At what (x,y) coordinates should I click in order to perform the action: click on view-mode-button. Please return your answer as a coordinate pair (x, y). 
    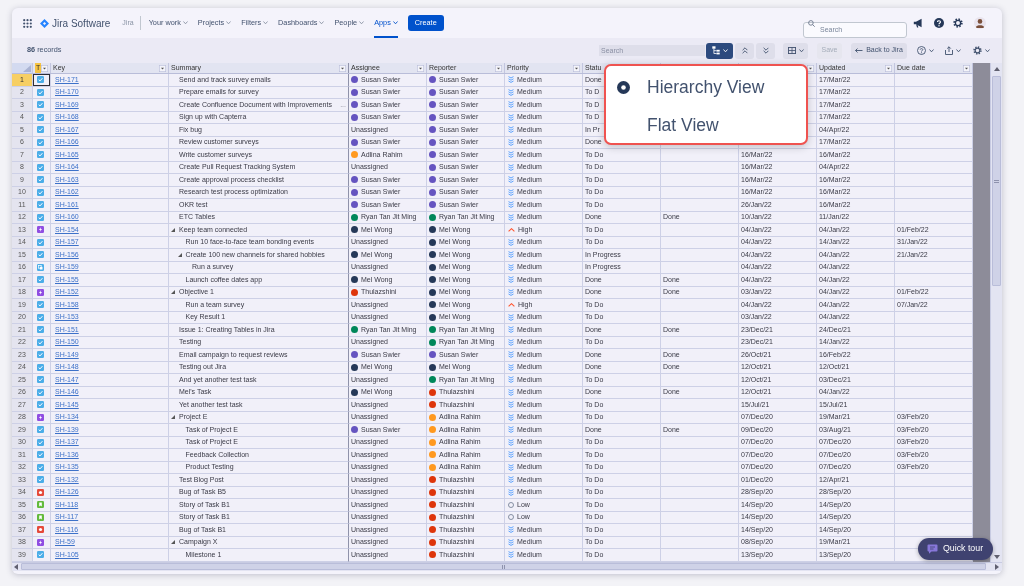
    Looking at the image, I should click on (719, 50).